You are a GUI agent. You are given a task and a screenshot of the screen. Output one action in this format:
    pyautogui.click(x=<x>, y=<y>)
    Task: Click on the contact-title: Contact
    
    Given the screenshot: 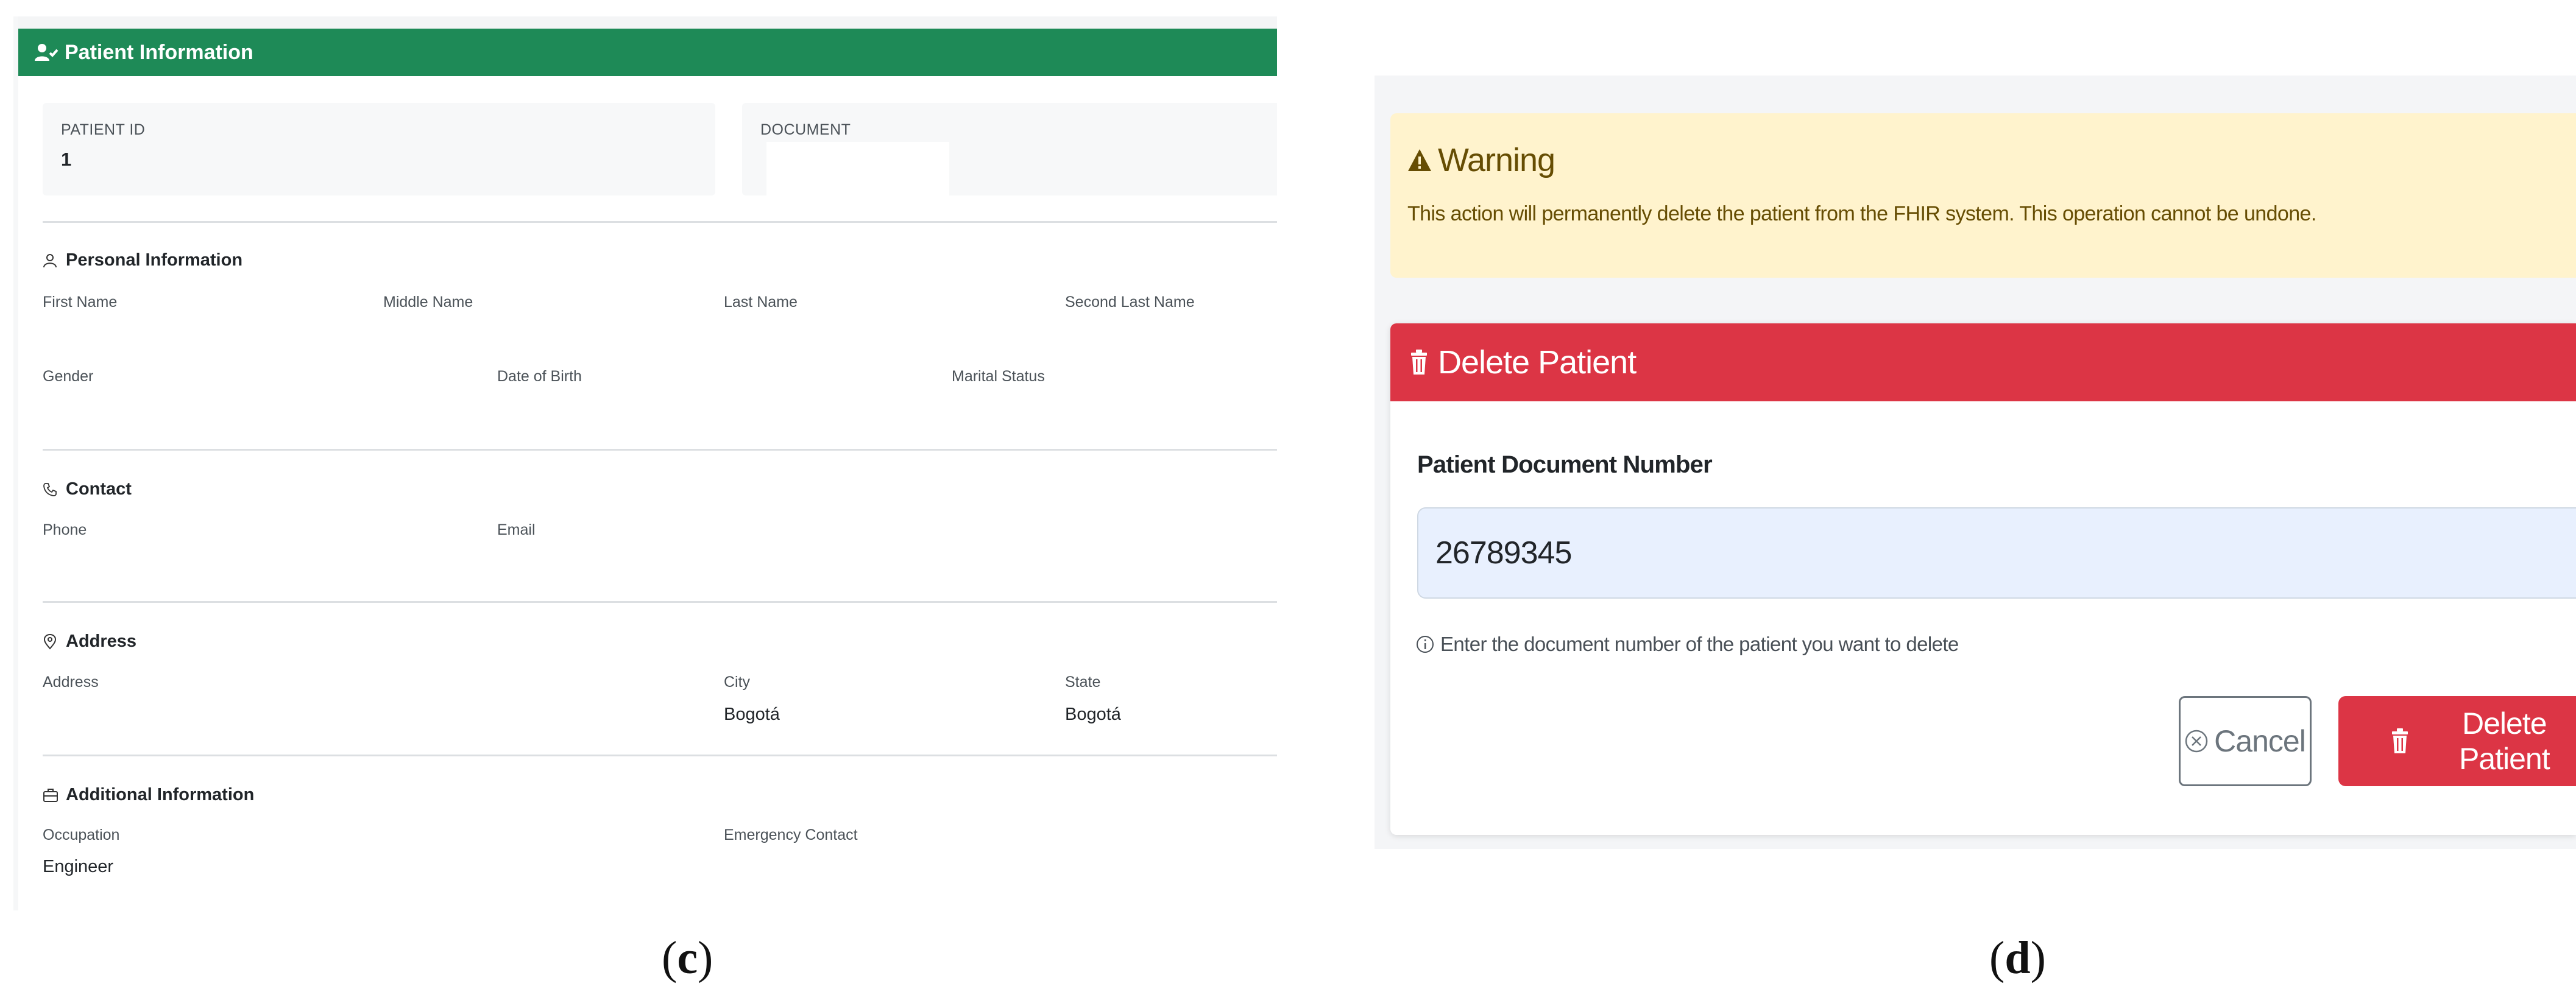 What is the action you would take?
    pyautogui.click(x=87, y=489)
    